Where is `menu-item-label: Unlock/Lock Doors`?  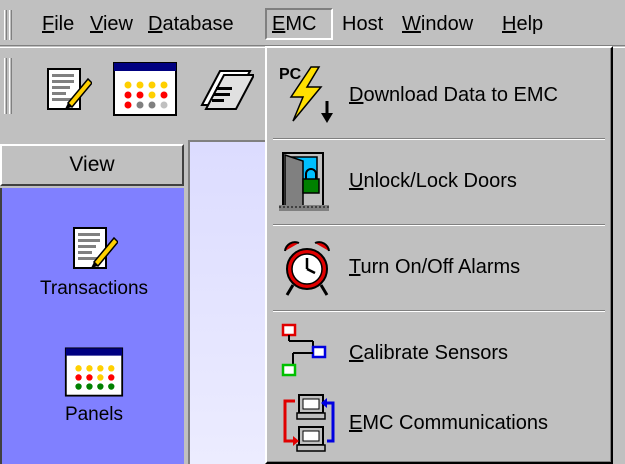 menu-item-label: Unlock/Lock Doors is located at coordinates (433, 180).